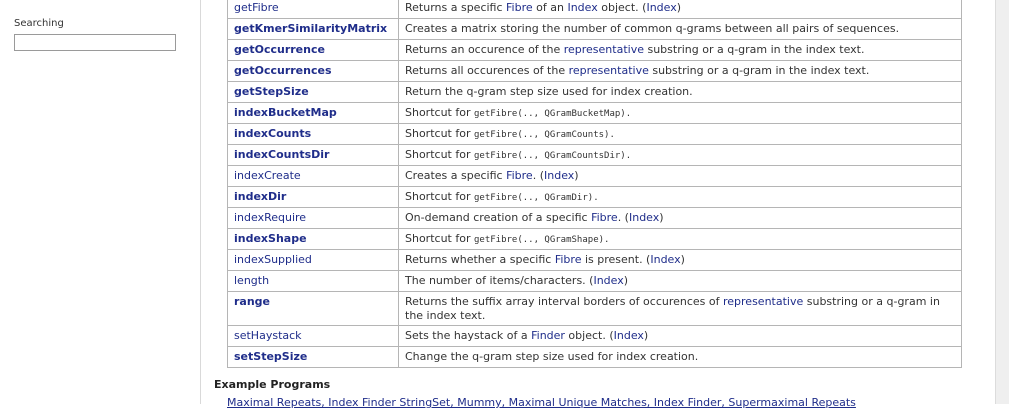 This screenshot has width=1009, height=409. I want to click on function-link: indexBucketMap, so click(285, 112).